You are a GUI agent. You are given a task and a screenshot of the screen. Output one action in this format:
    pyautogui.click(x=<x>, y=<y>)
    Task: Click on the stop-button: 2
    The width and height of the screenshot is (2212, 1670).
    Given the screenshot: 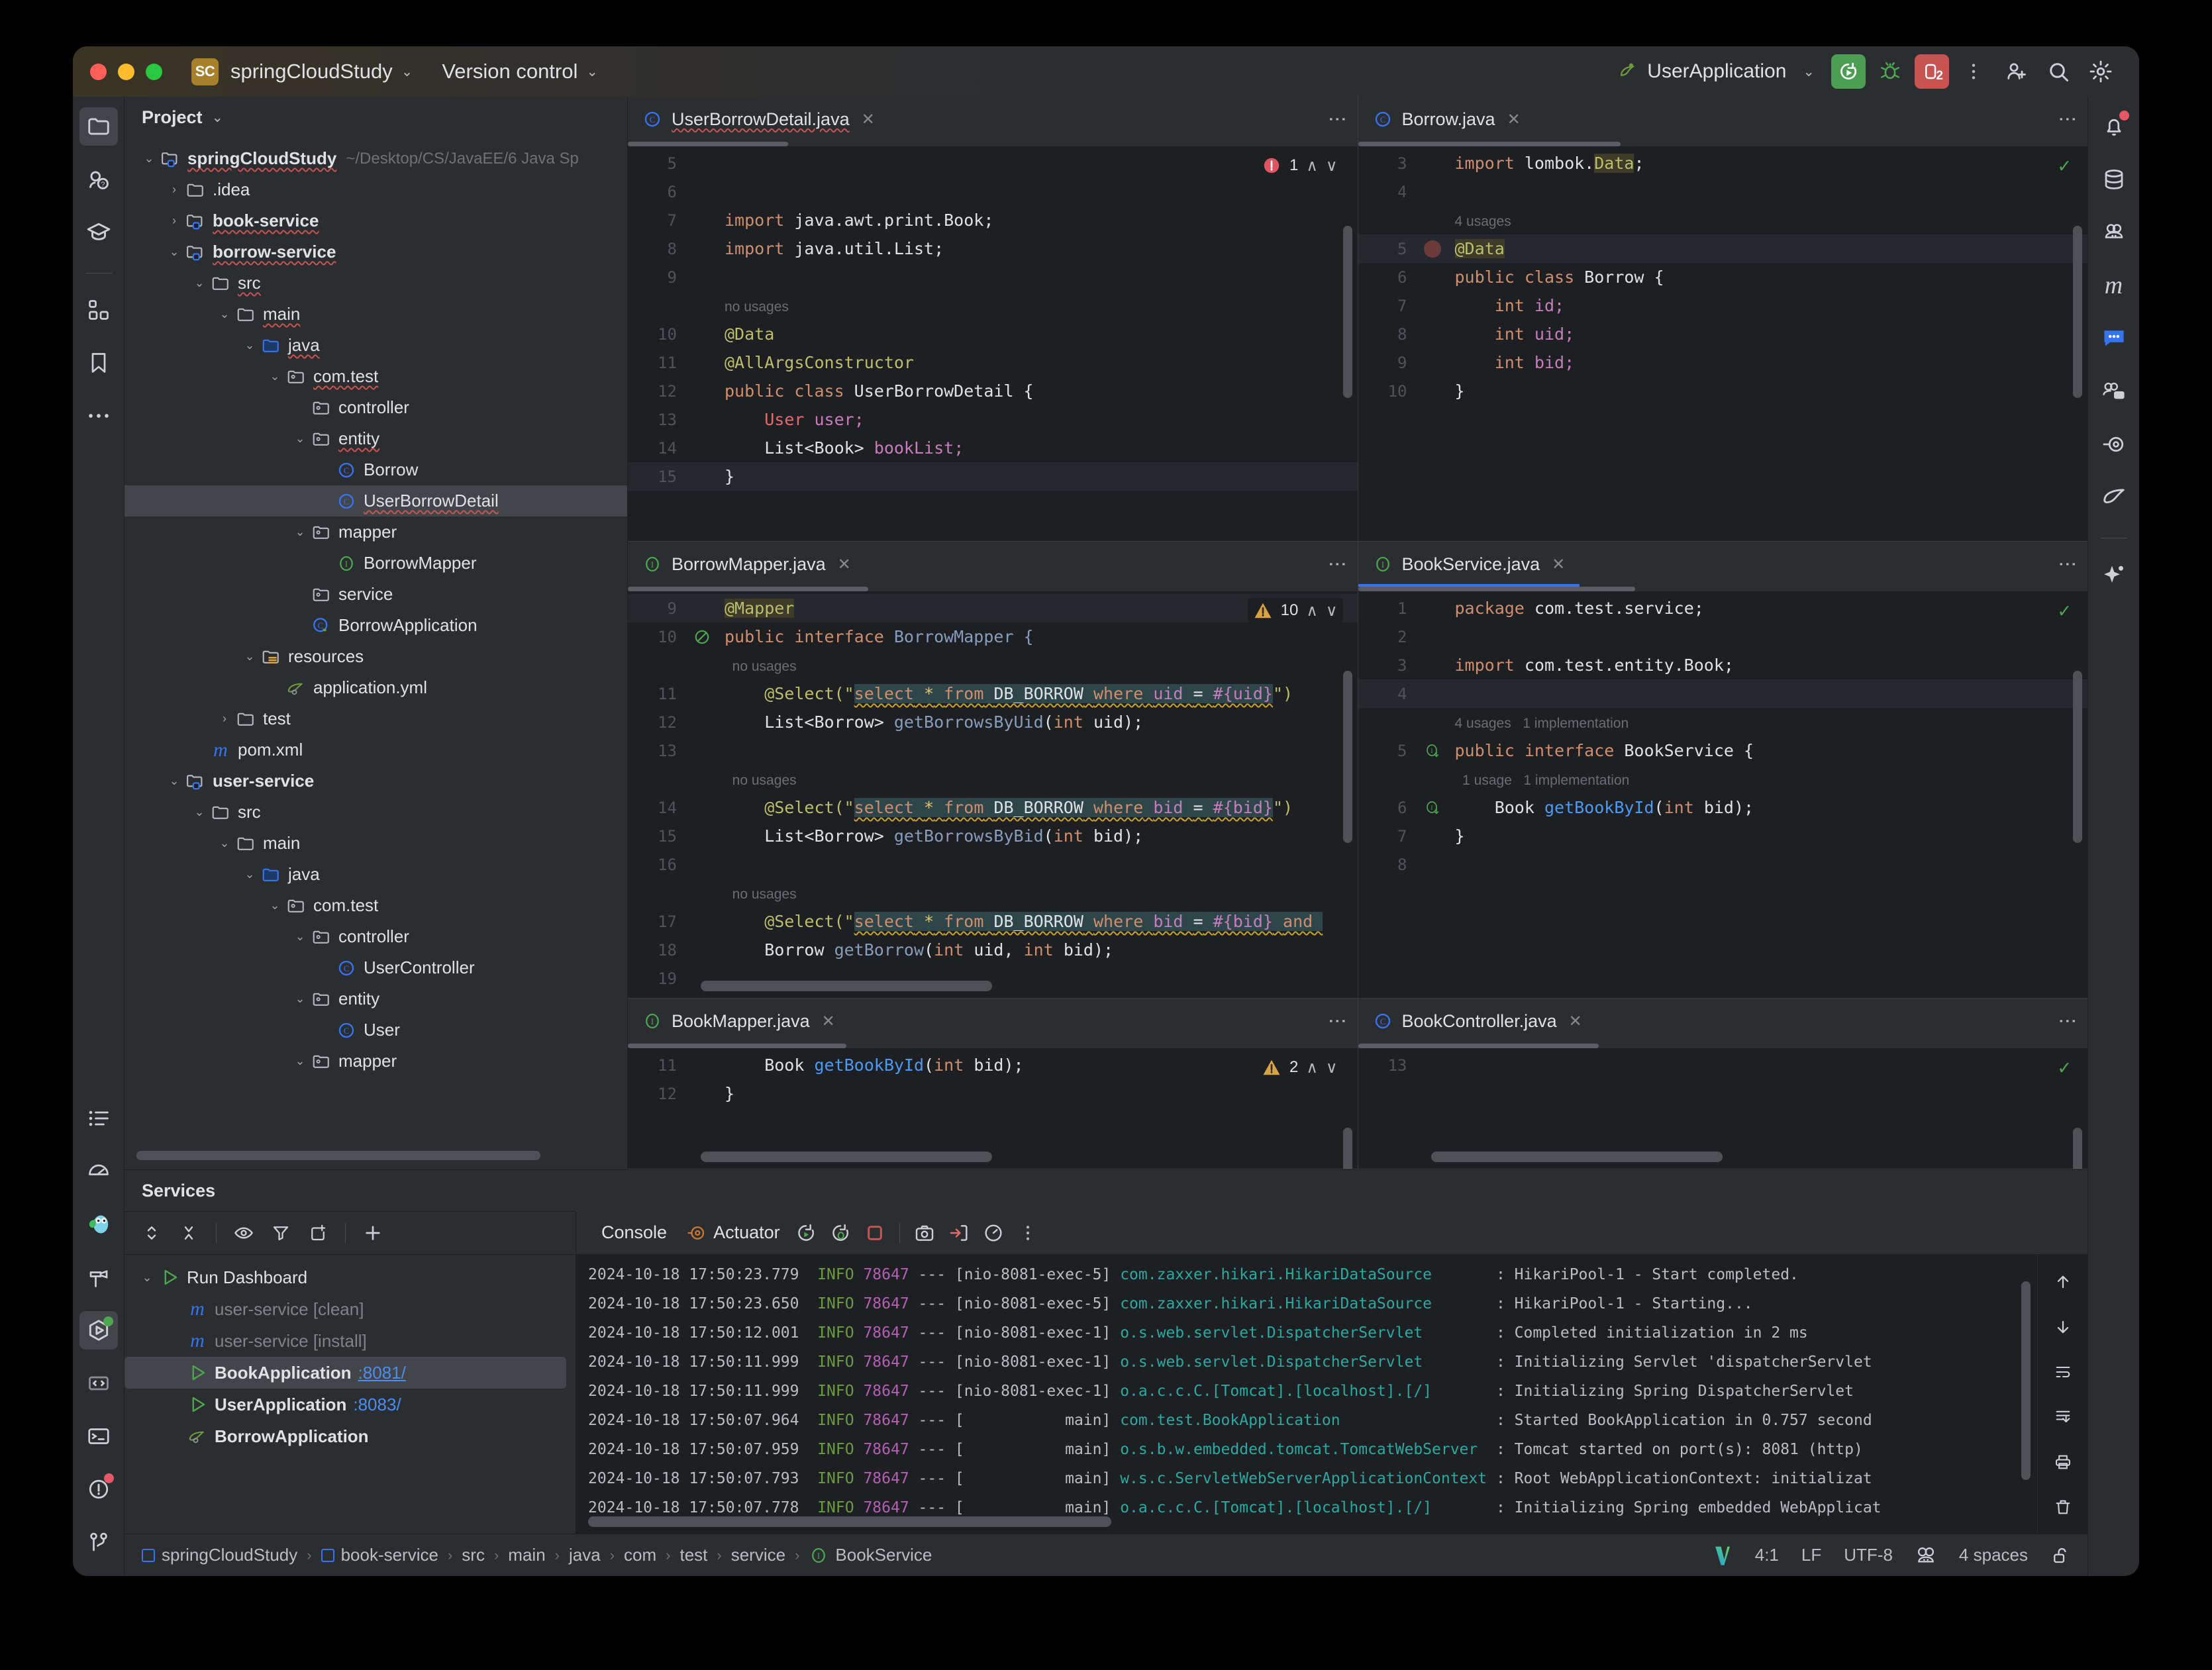 What is the action you would take?
    pyautogui.click(x=1932, y=71)
    